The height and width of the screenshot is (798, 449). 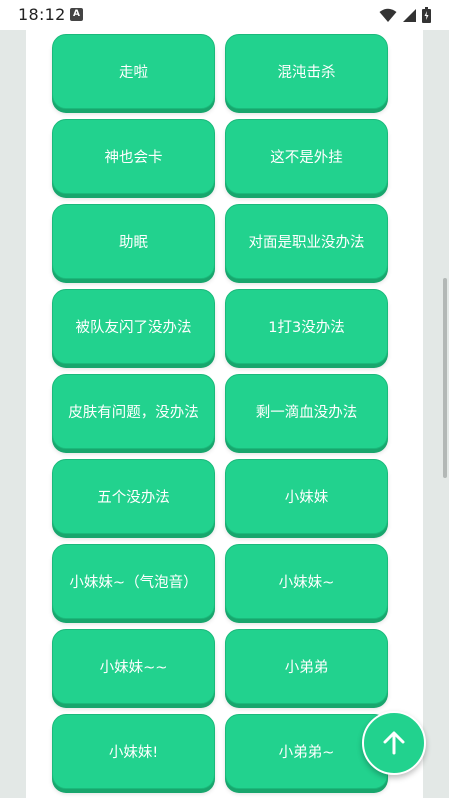 What do you see at coordinates (76, 14) in the screenshot?
I see `notification-icon: A` at bounding box center [76, 14].